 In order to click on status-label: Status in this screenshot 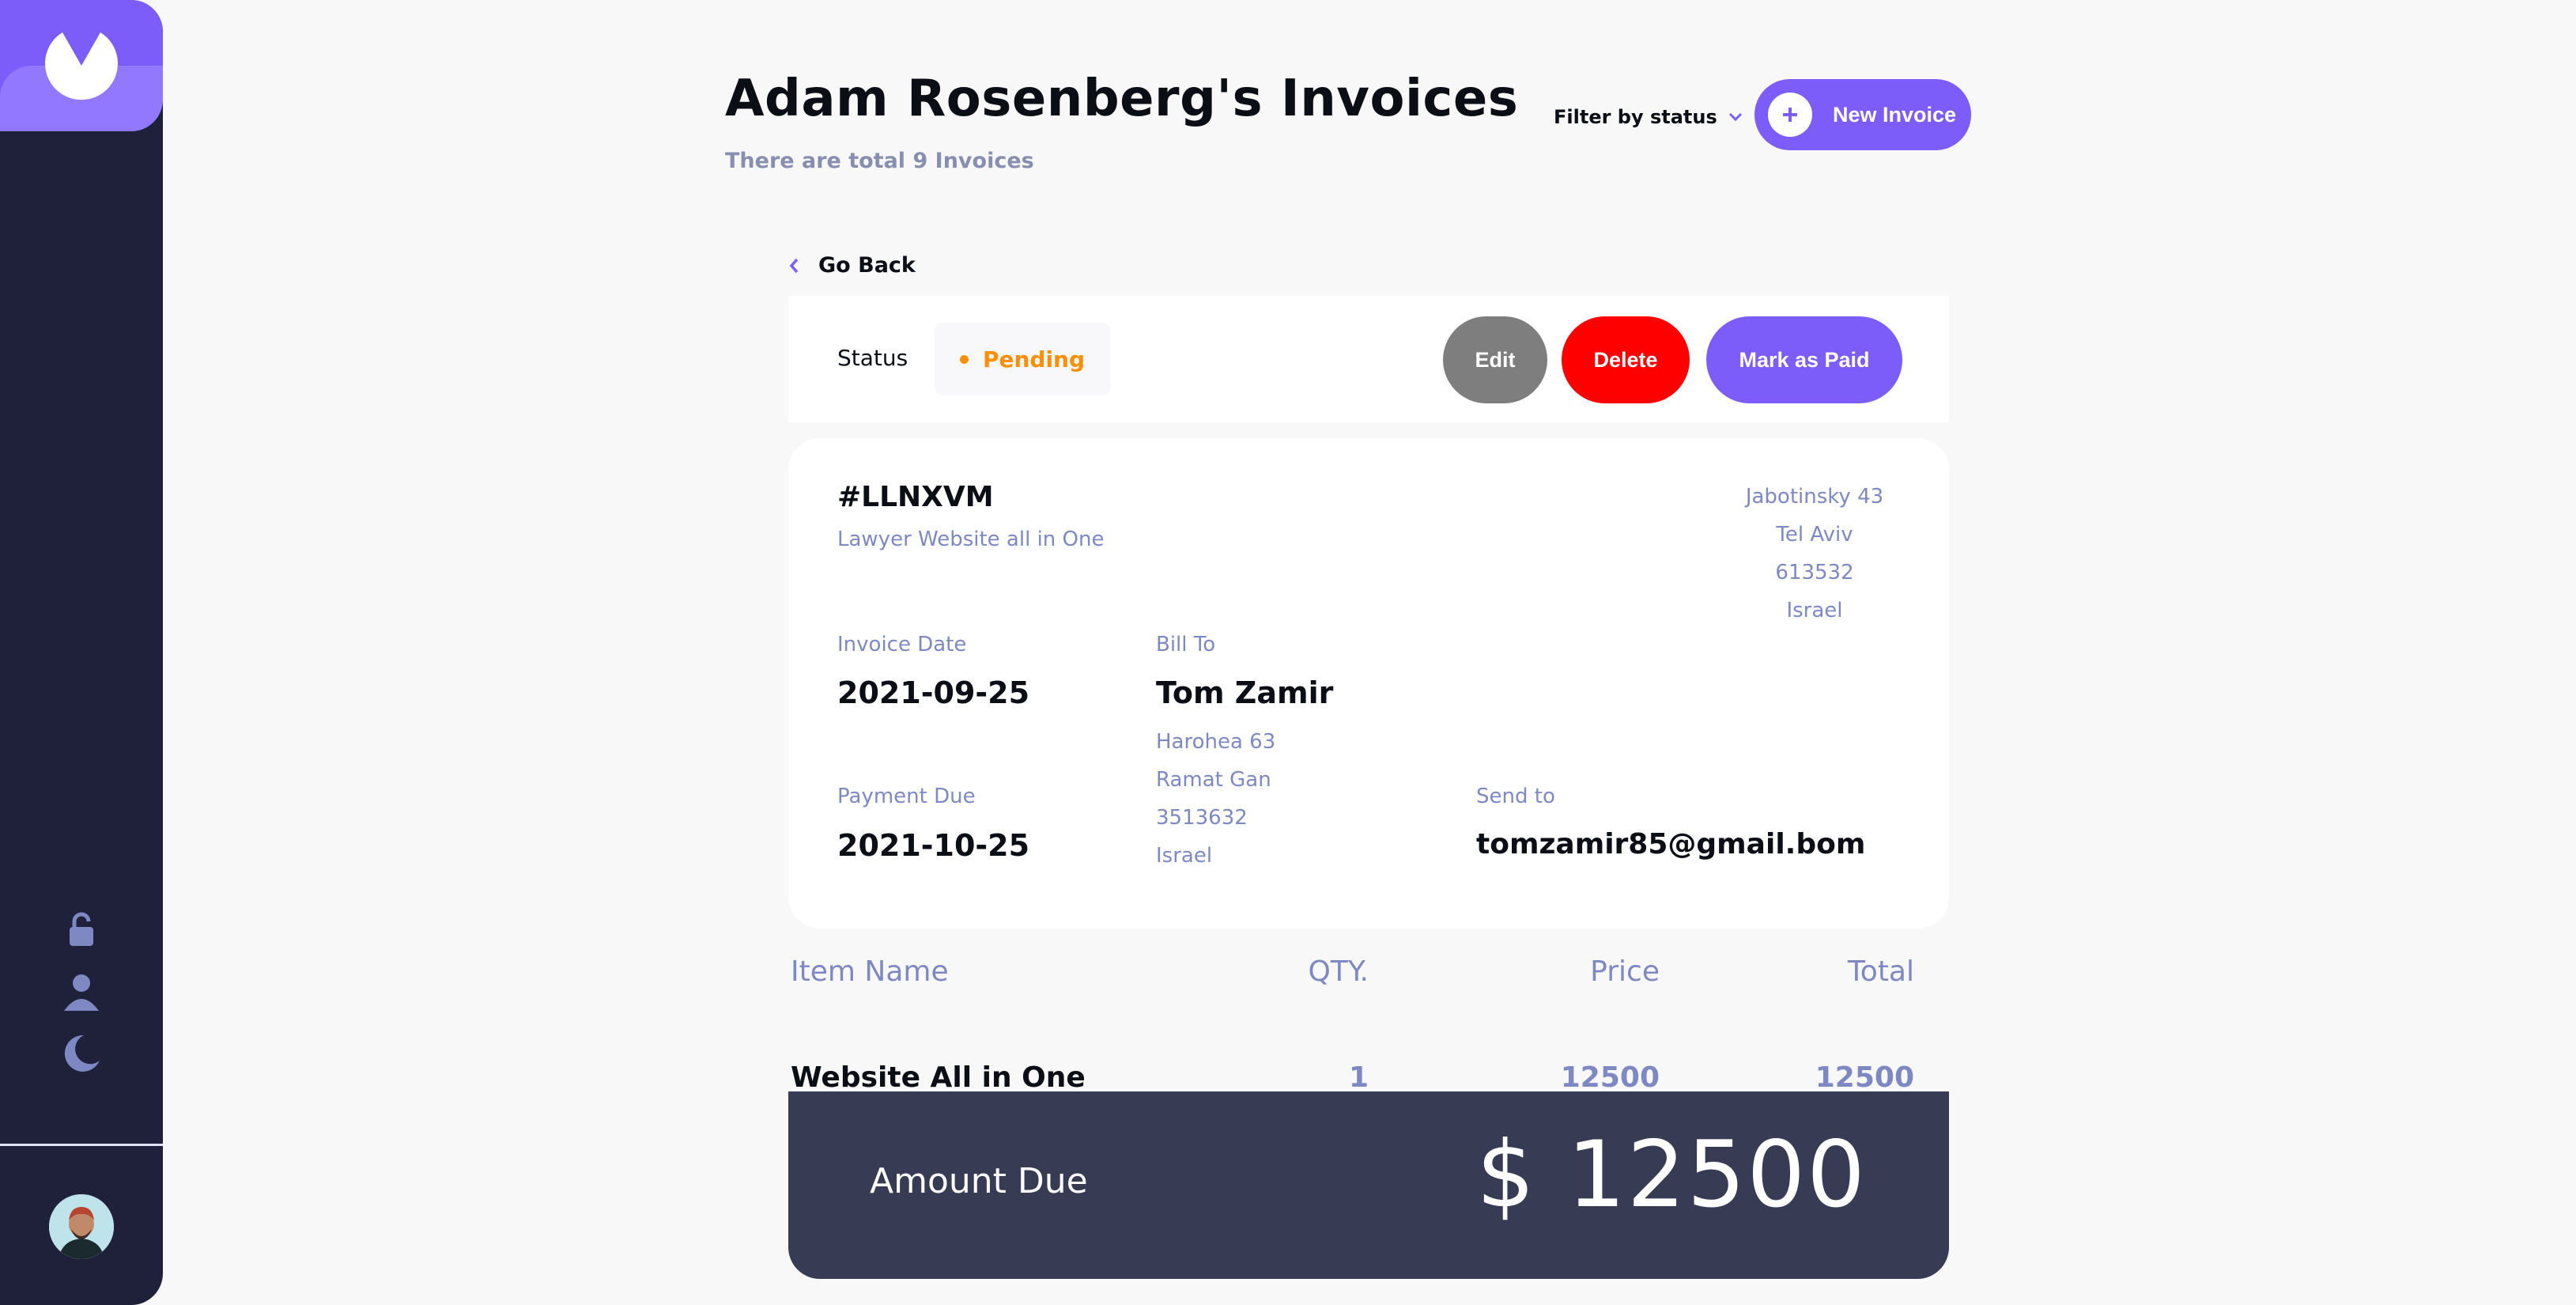, I will do `click(872, 358)`.